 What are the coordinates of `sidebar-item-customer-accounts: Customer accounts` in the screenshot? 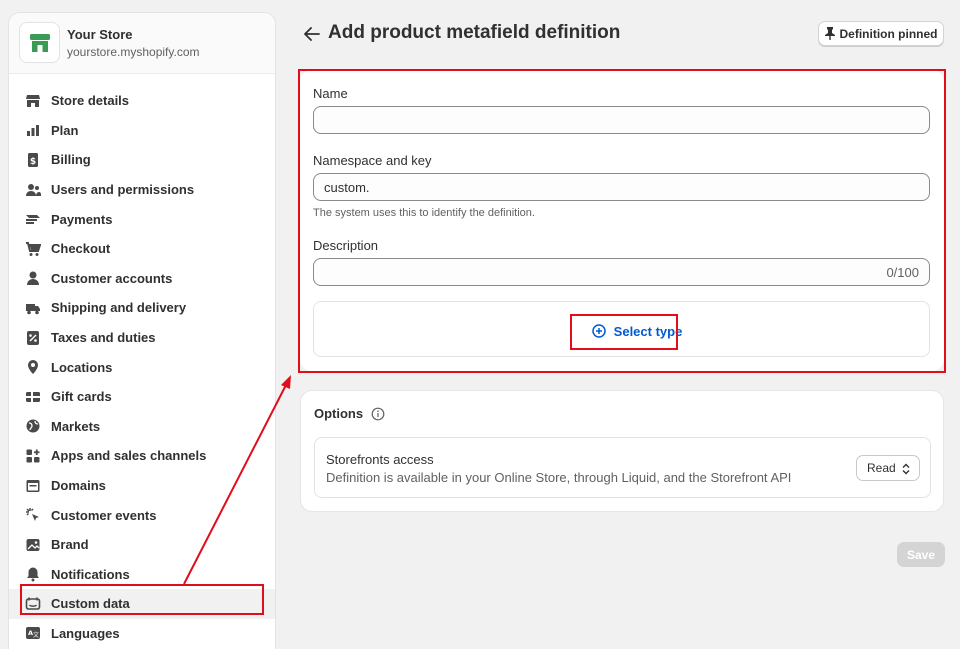 It's located at (142, 279).